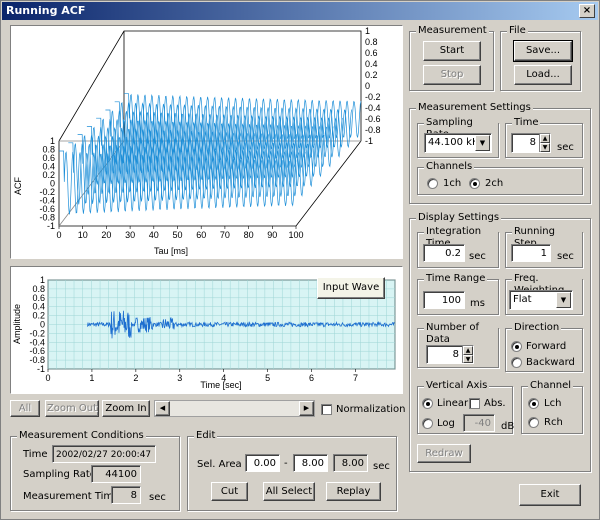 The height and width of the screenshot is (520, 600). I want to click on running-step-unit: sec, so click(565, 256).